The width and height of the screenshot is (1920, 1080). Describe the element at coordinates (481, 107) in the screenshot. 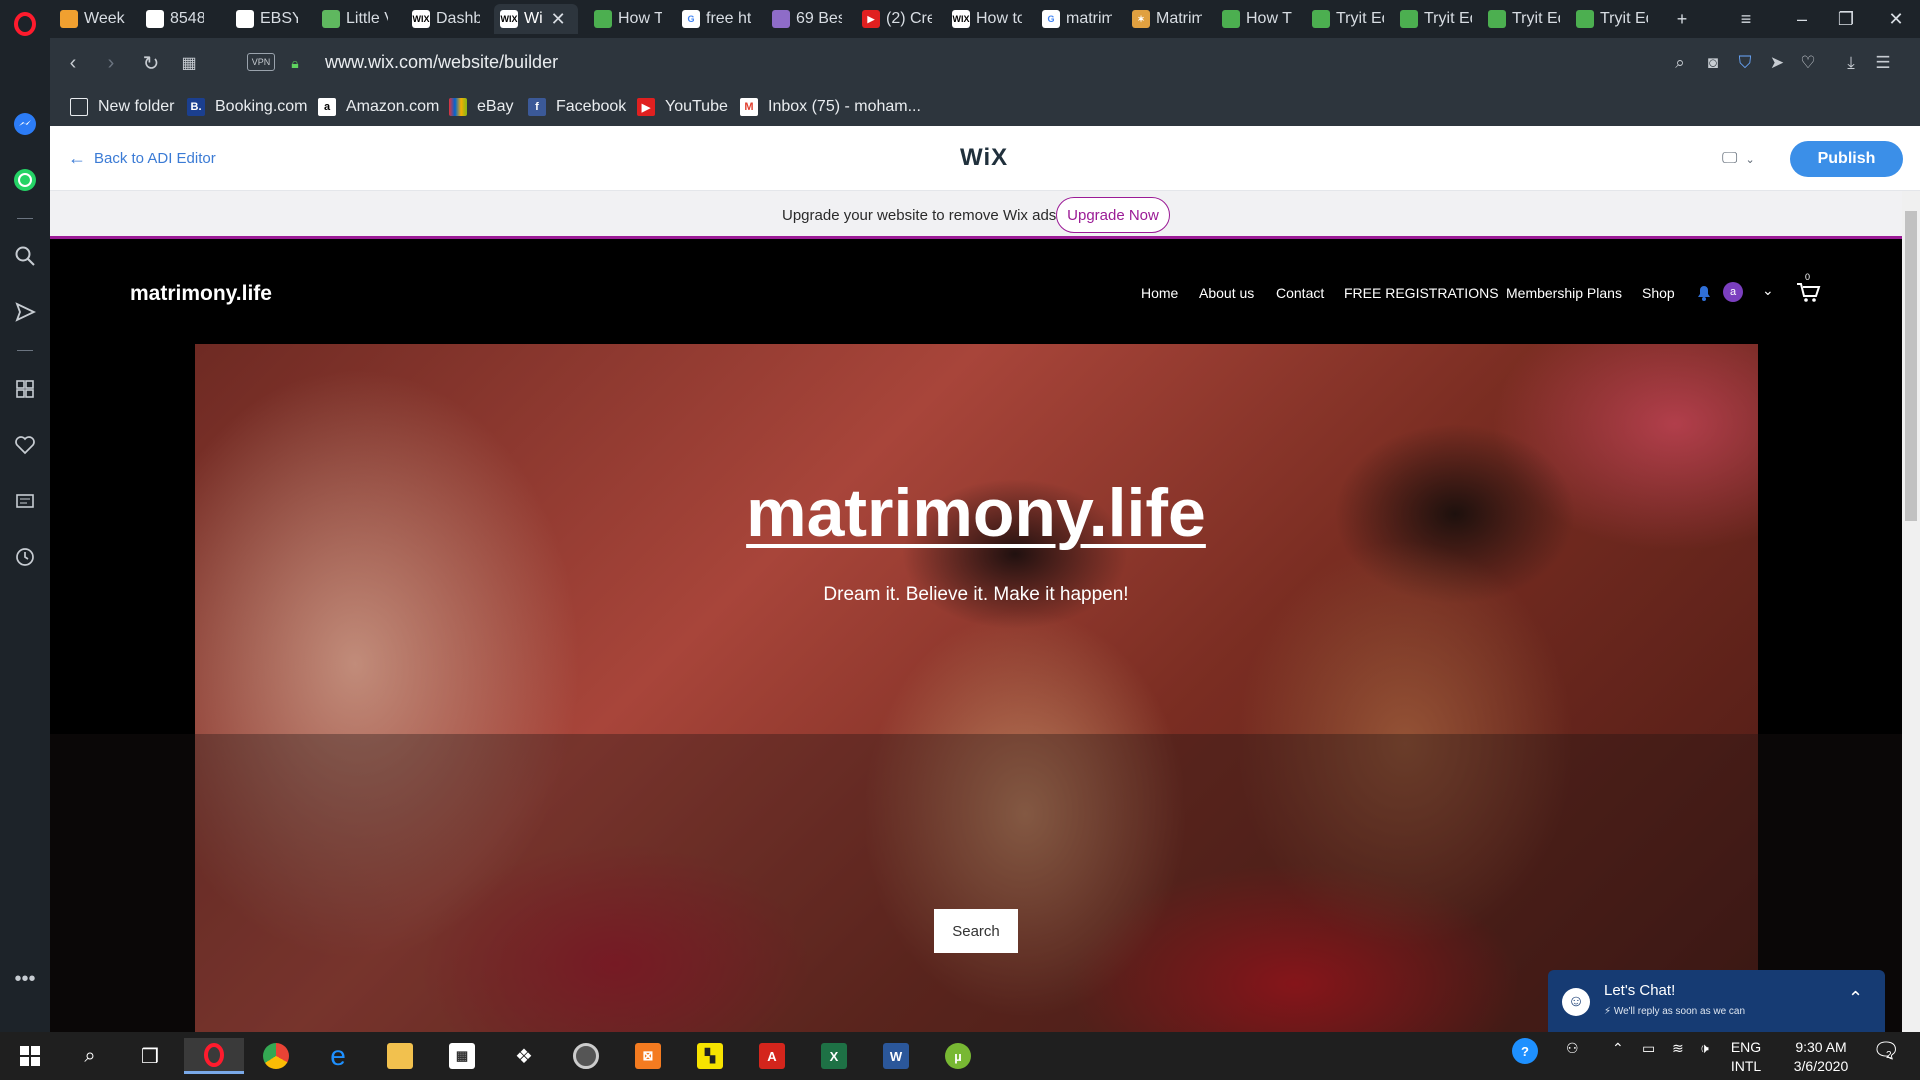

I see `bookmark-ebay: eBay` at that location.